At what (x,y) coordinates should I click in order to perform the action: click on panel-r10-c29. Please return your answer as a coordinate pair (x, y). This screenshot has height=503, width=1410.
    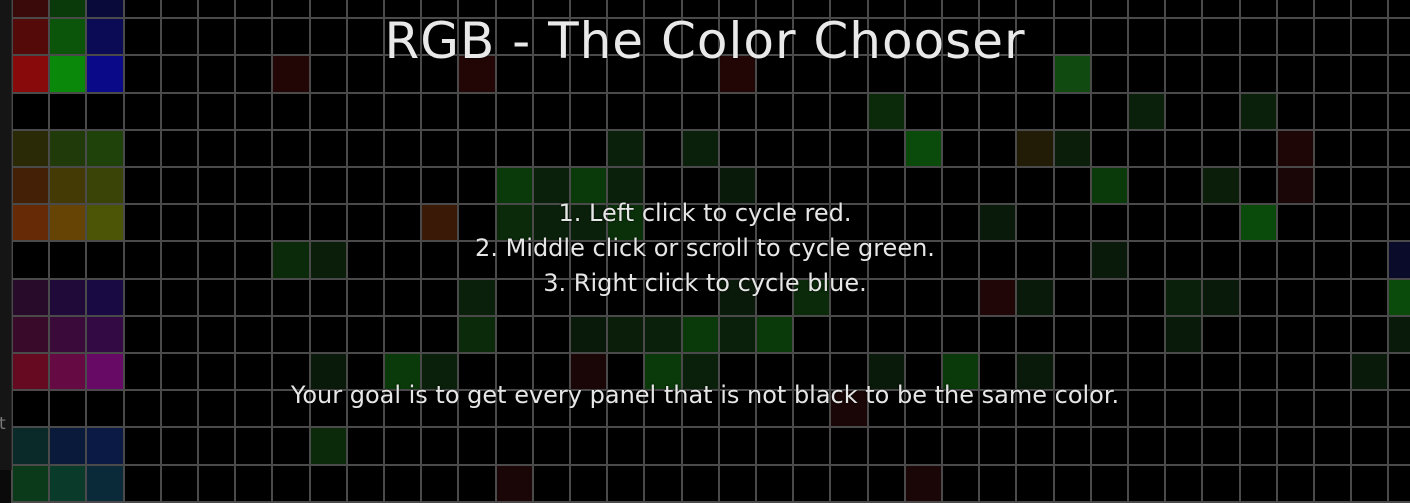
    Looking at the image, I should click on (1109, 372).